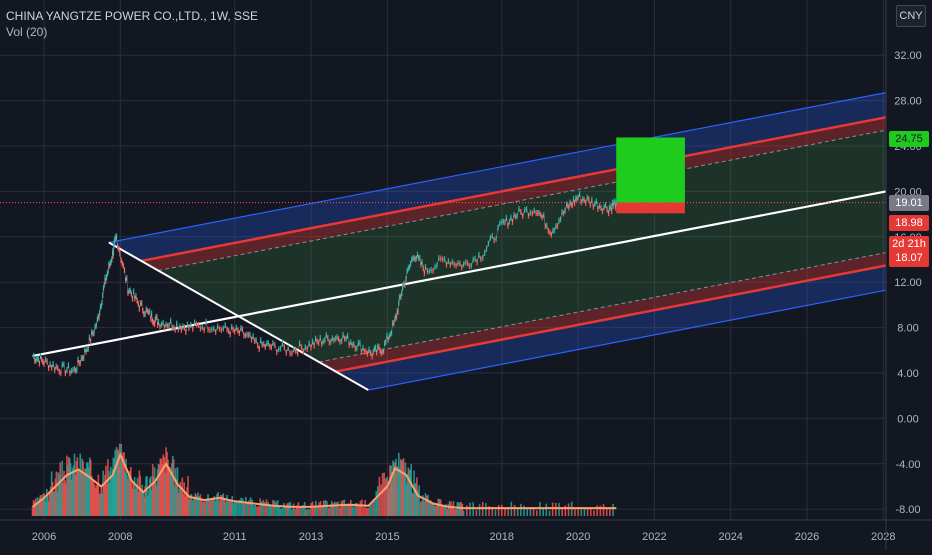  What do you see at coordinates (908, 102) in the screenshot?
I see `y-tick-label: 28.00` at bounding box center [908, 102].